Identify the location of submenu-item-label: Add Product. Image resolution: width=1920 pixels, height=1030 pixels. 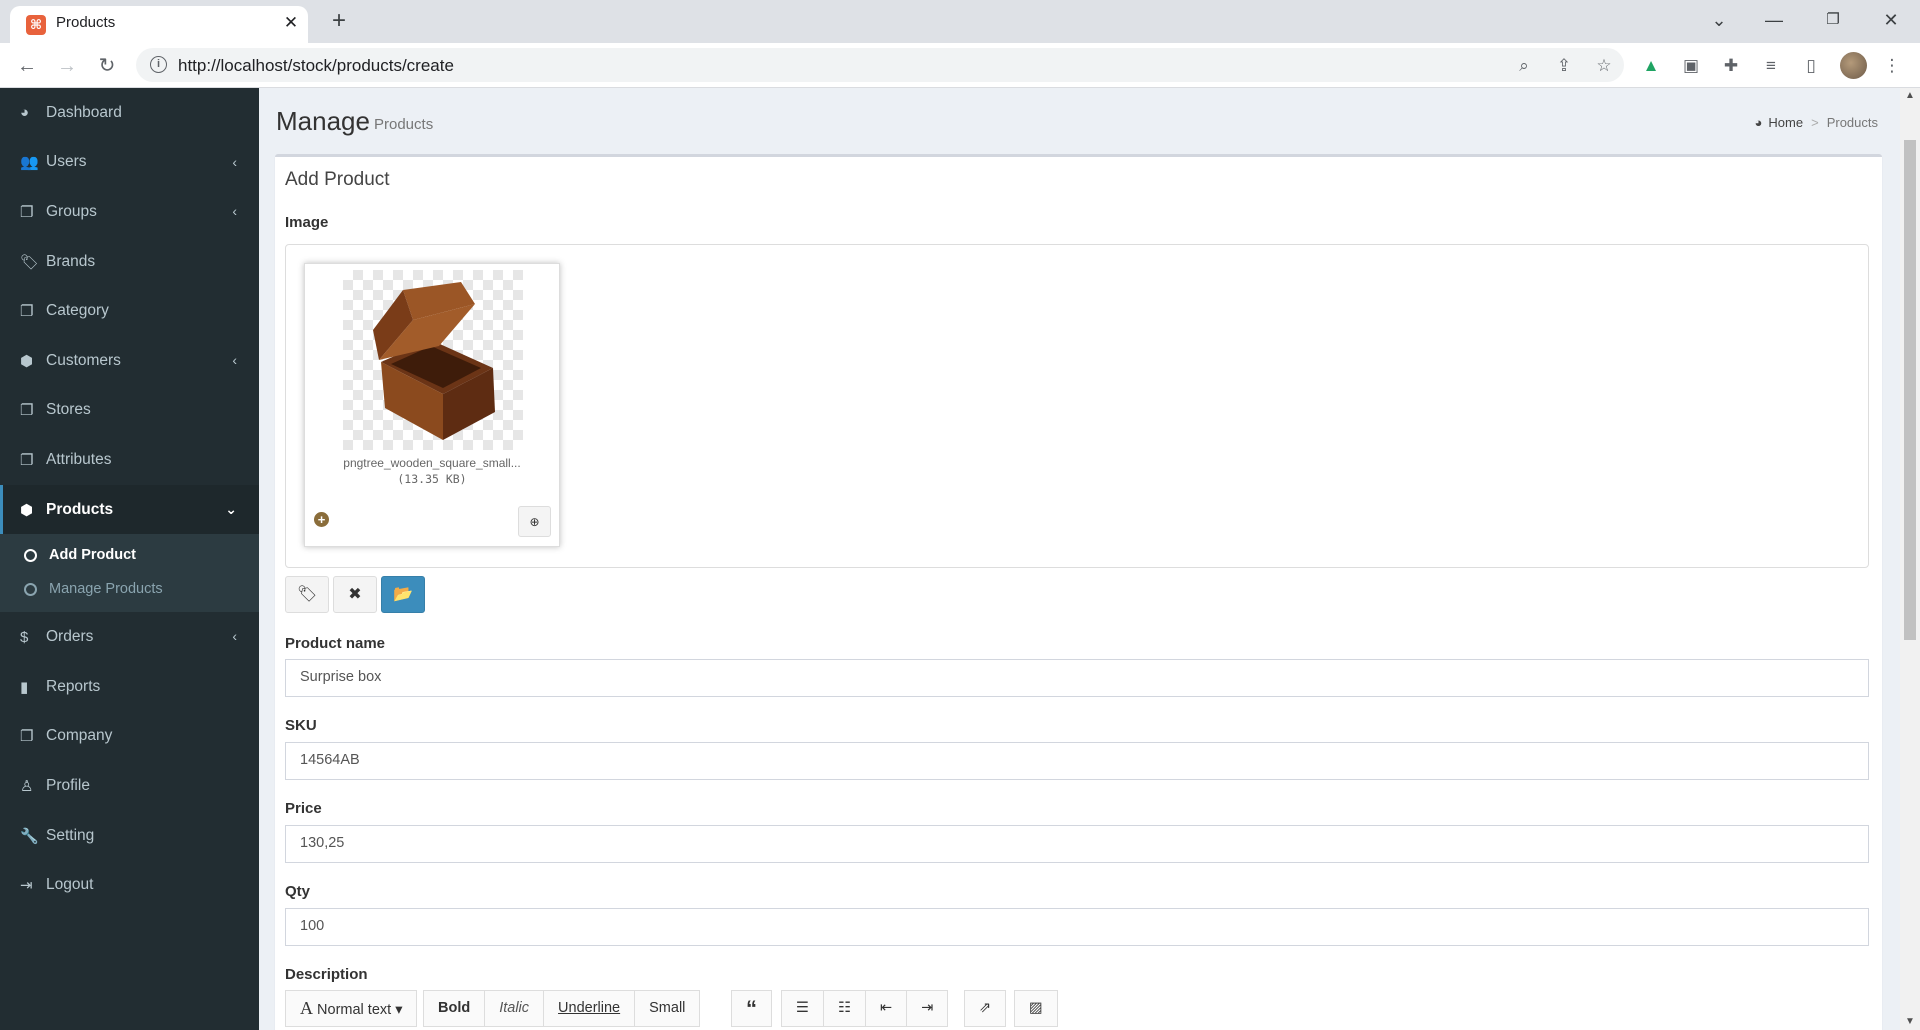
(92, 555).